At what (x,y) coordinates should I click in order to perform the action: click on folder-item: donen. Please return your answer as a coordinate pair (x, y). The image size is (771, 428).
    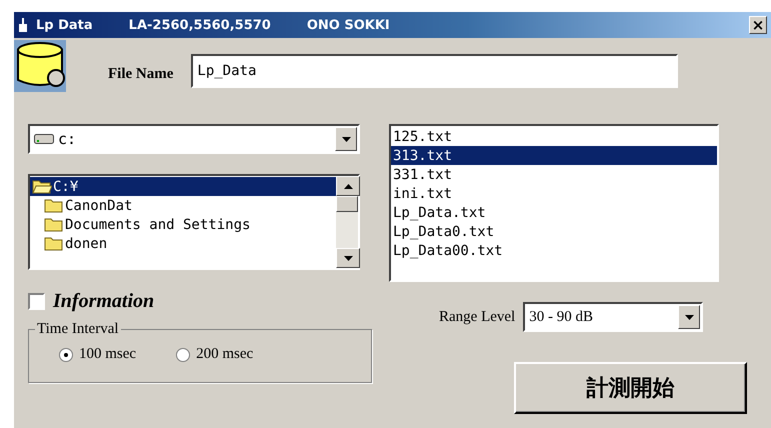
    Looking at the image, I should click on (183, 243).